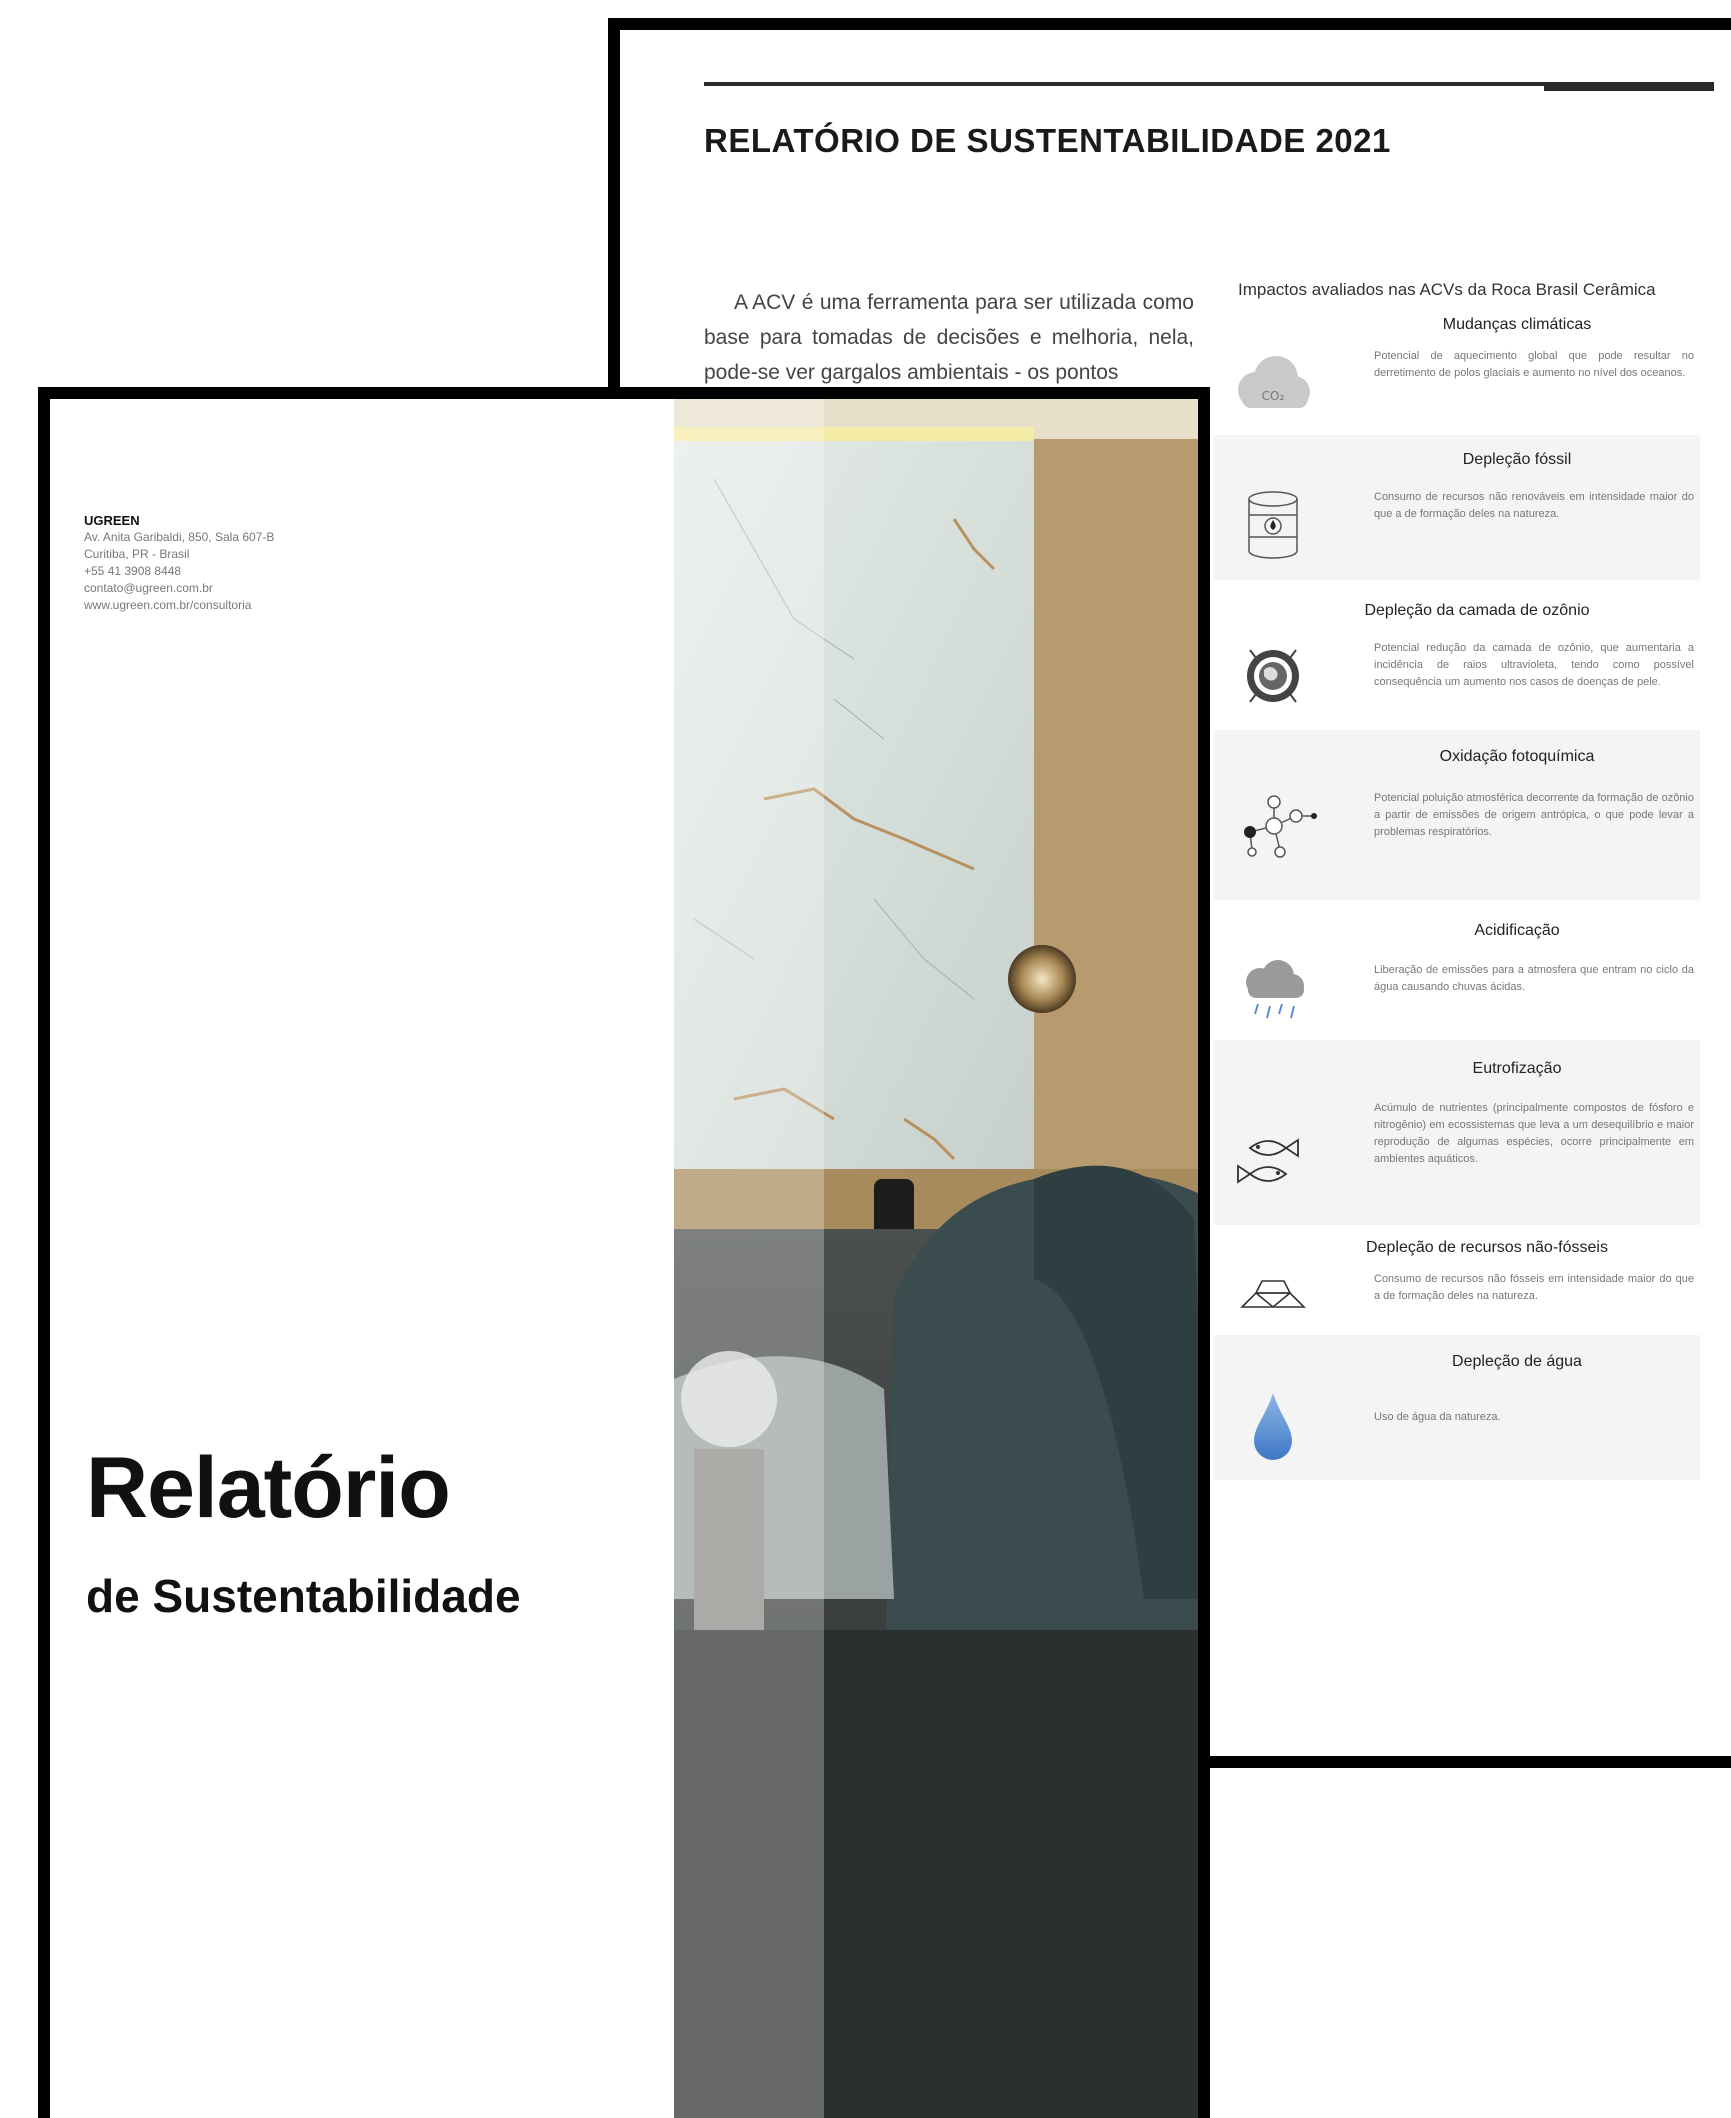 The height and width of the screenshot is (2118, 1731). I want to click on email: contato@ugreen.com.br, so click(148, 588).